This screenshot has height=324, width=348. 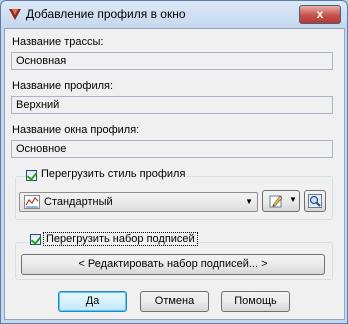 What do you see at coordinates (58, 42) in the screenshot?
I see `route-name-label: Название трассы:` at bounding box center [58, 42].